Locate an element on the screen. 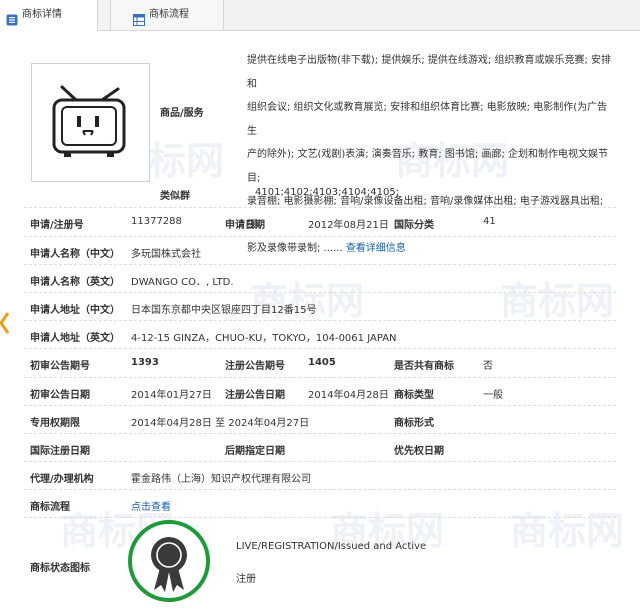  view-process-link: 点击查看 is located at coordinates (151, 505).